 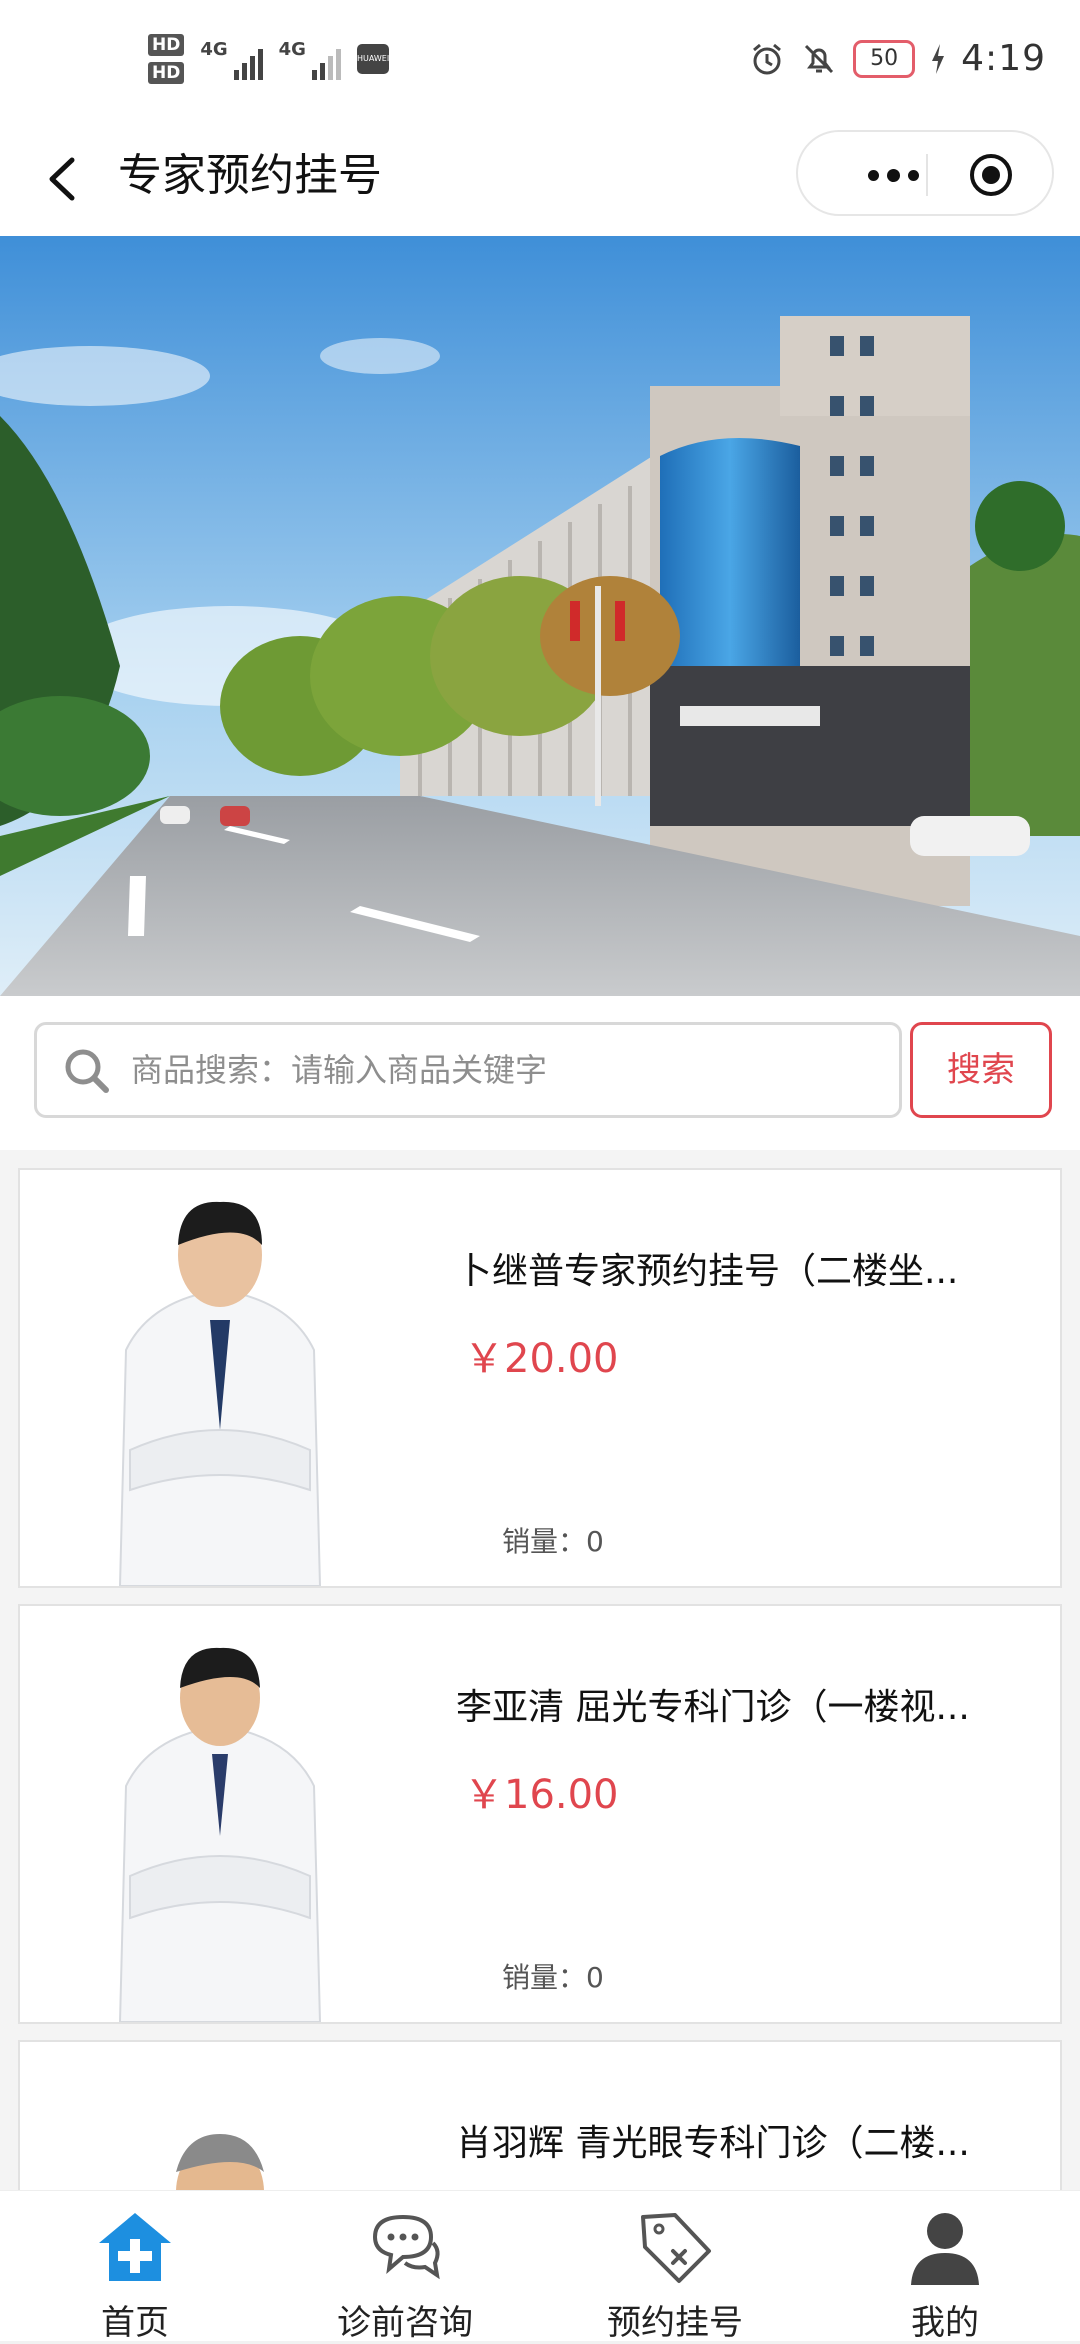 I want to click on tab-label: 我的, so click(x=945, y=2323).